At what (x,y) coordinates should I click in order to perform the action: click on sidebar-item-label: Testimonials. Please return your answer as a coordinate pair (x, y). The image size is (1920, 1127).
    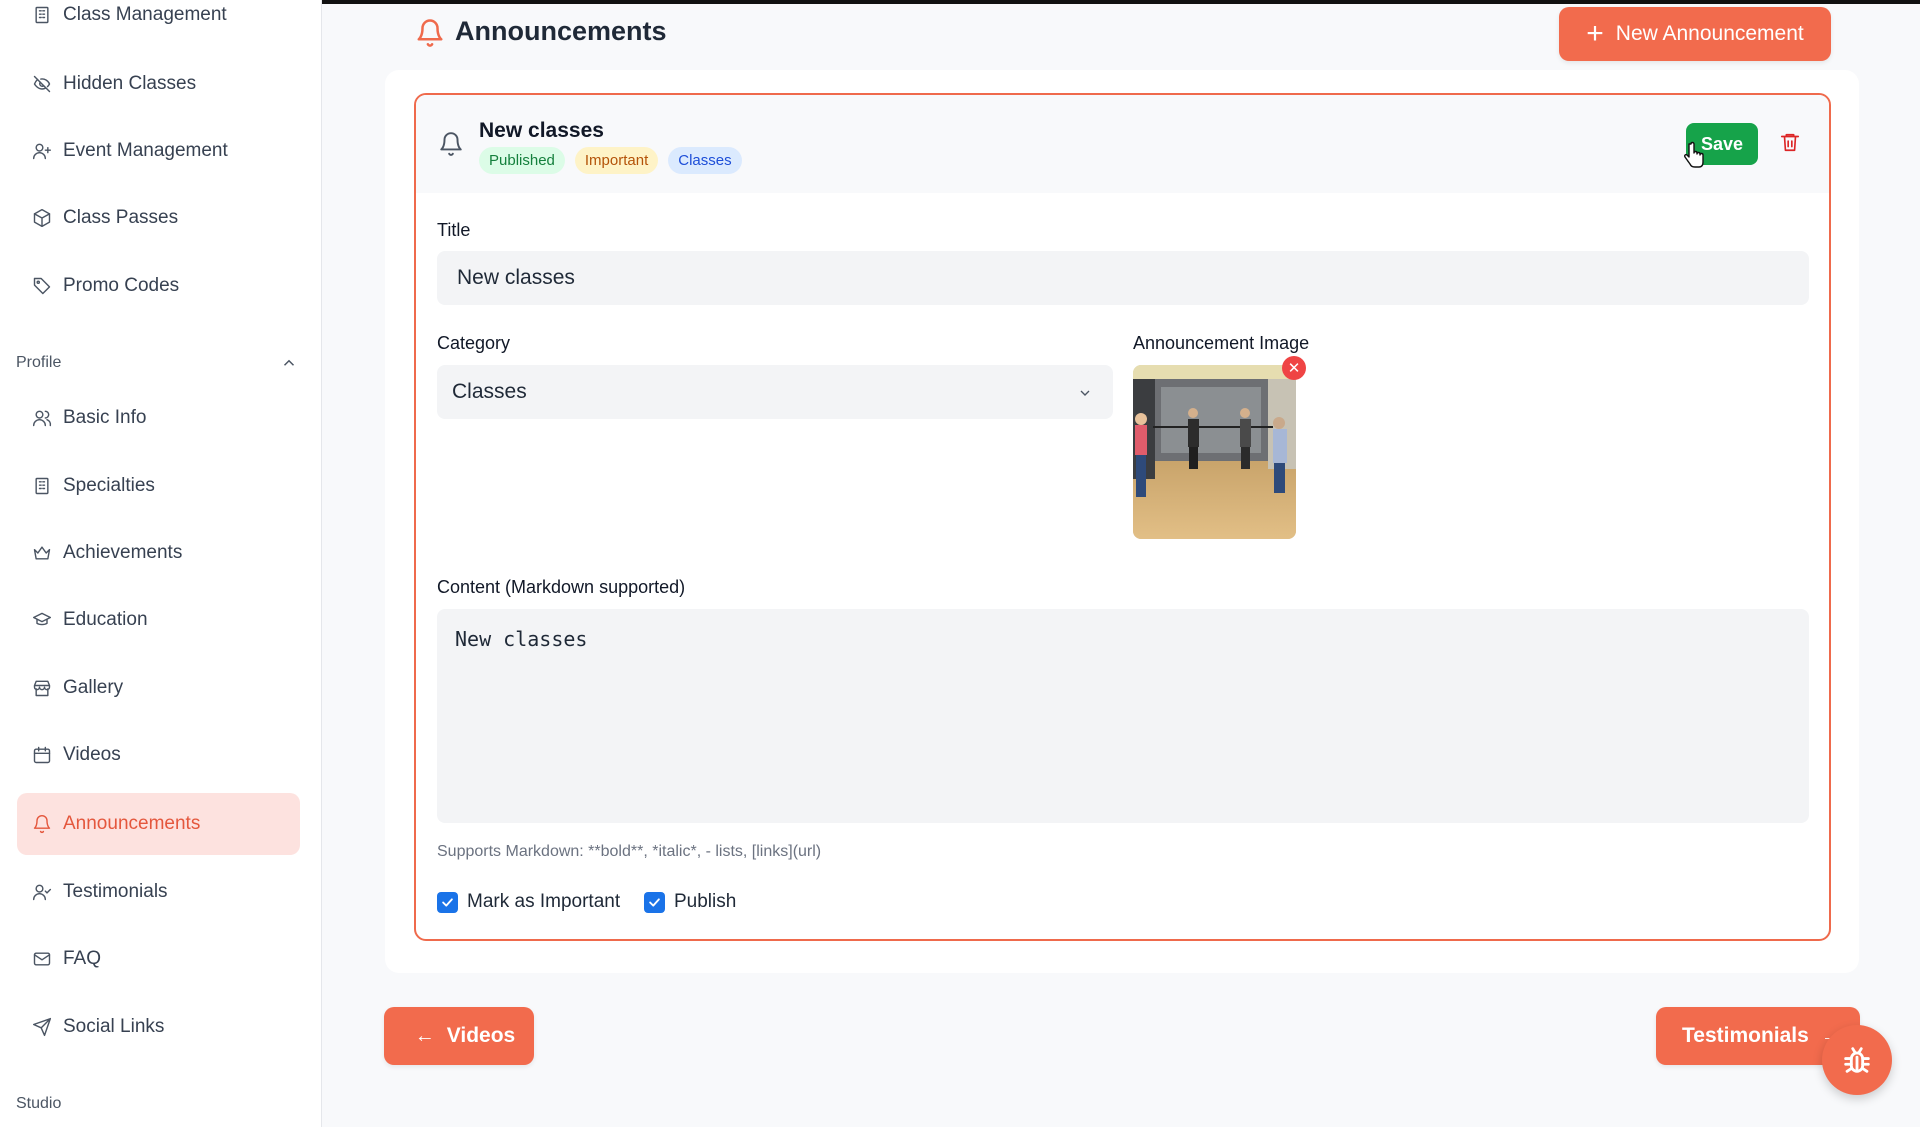
    Looking at the image, I should click on (115, 891).